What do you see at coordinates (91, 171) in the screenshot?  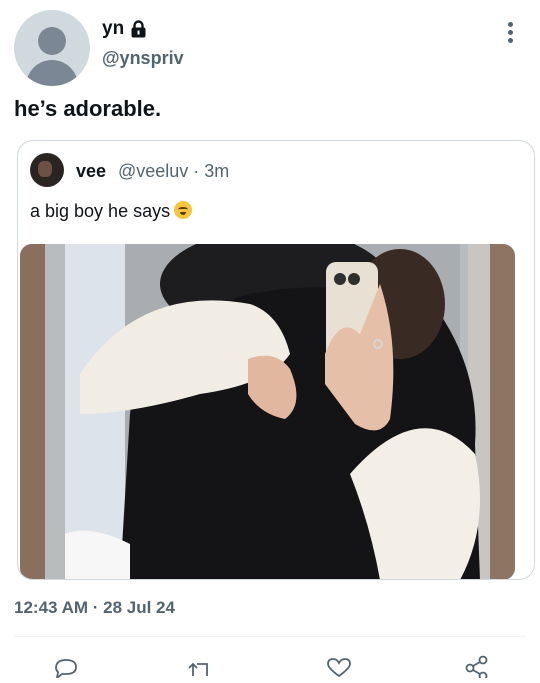 I see `quoted-author-name: vee` at bounding box center [91, 171].